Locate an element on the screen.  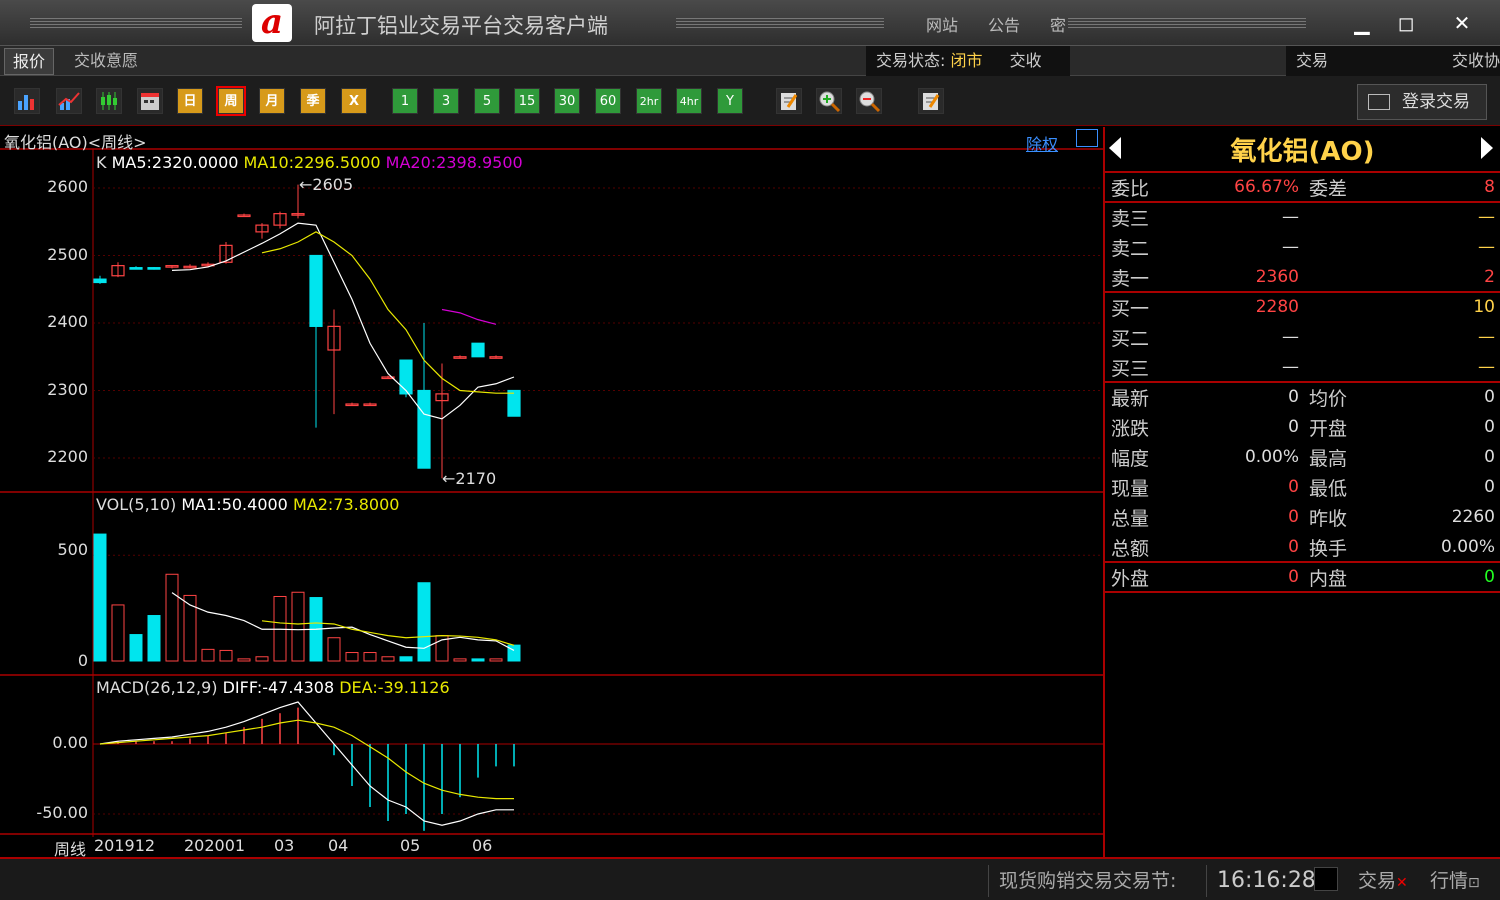
price-tick-2300: 2300 is located at coordinates (67, 389).